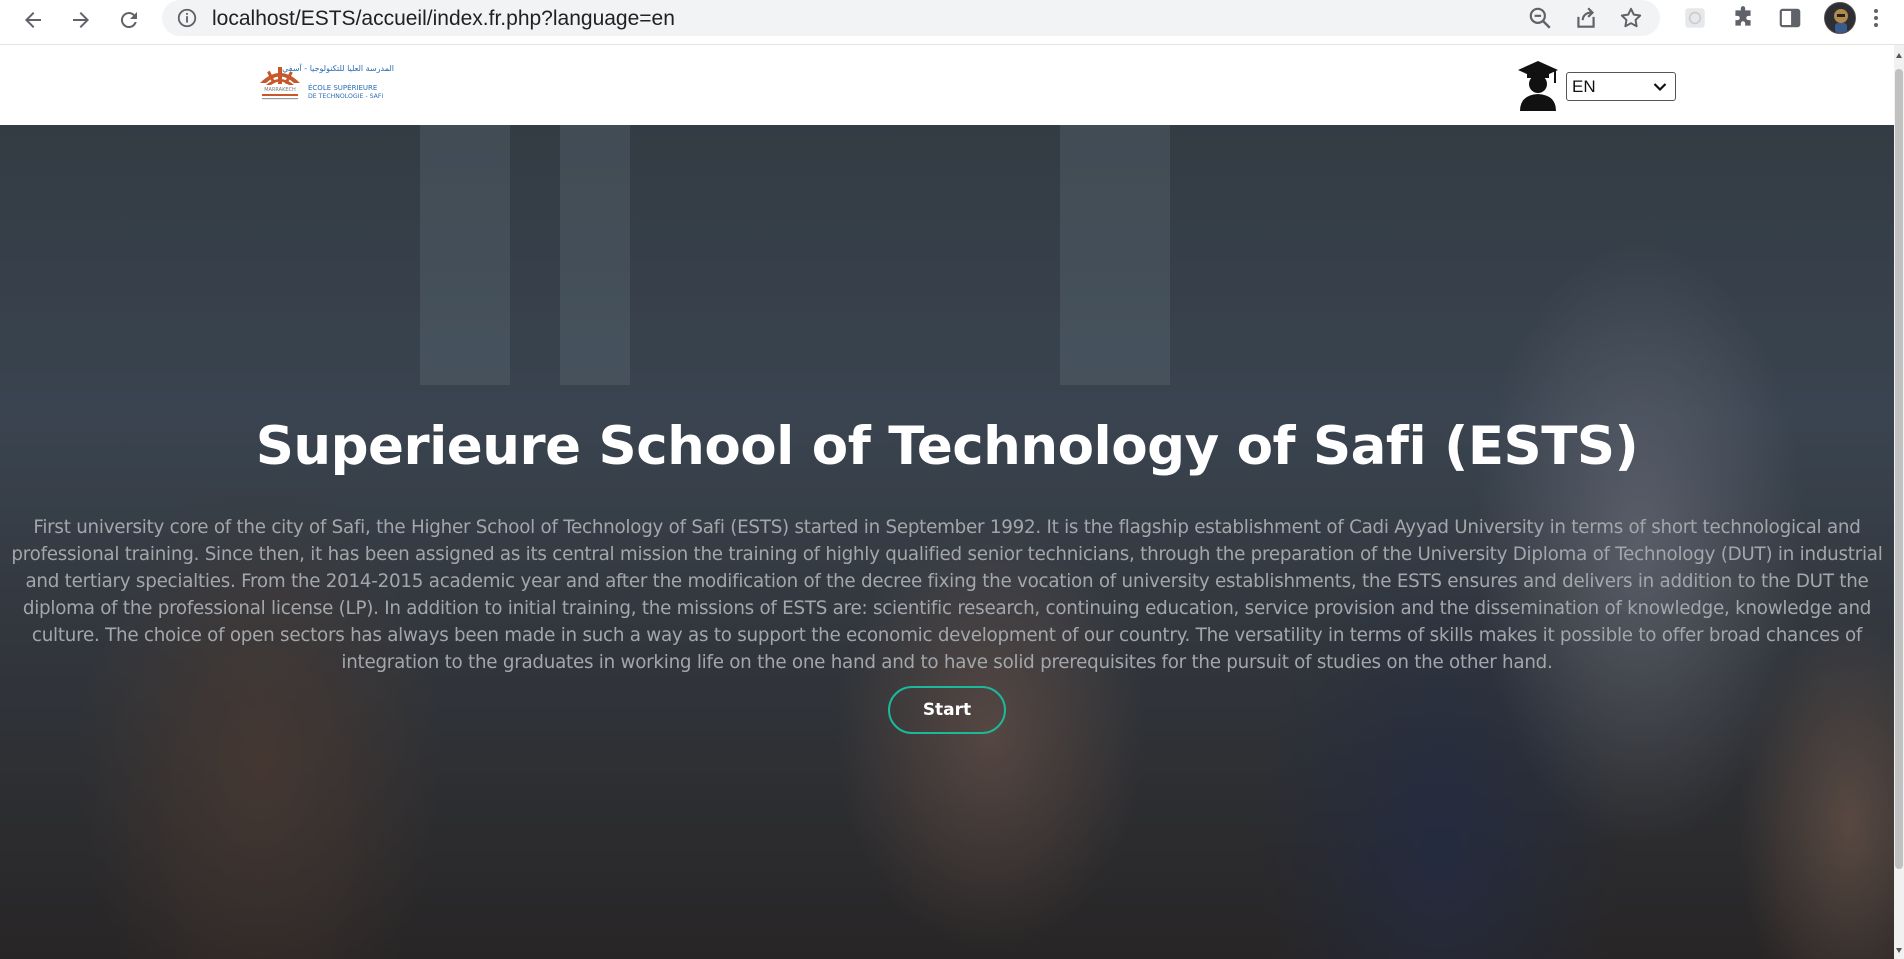 This screenshot has width=1904, height=959. I want to click on page-scrollbar, so click(1899, 502).